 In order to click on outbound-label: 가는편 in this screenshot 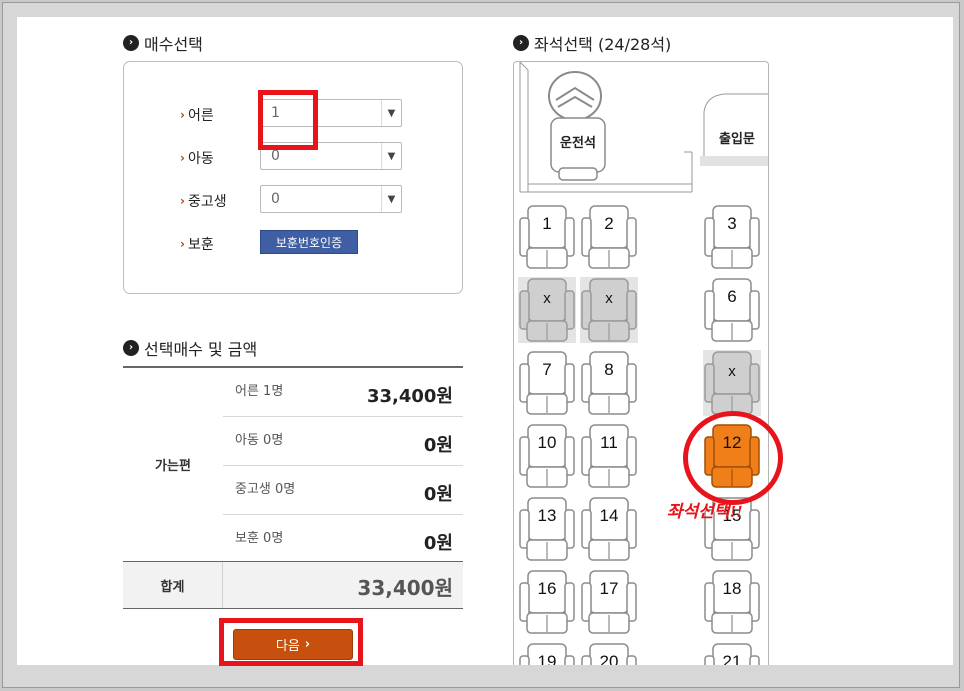, I will do `click(173, 466)`.